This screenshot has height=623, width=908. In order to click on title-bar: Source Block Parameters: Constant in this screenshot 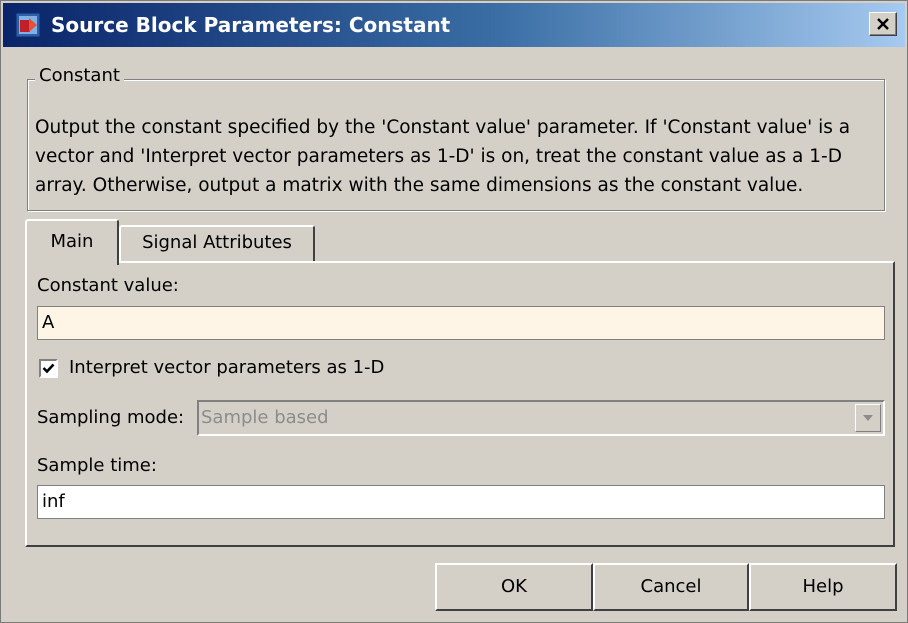, I will do `click(454, 25)`.